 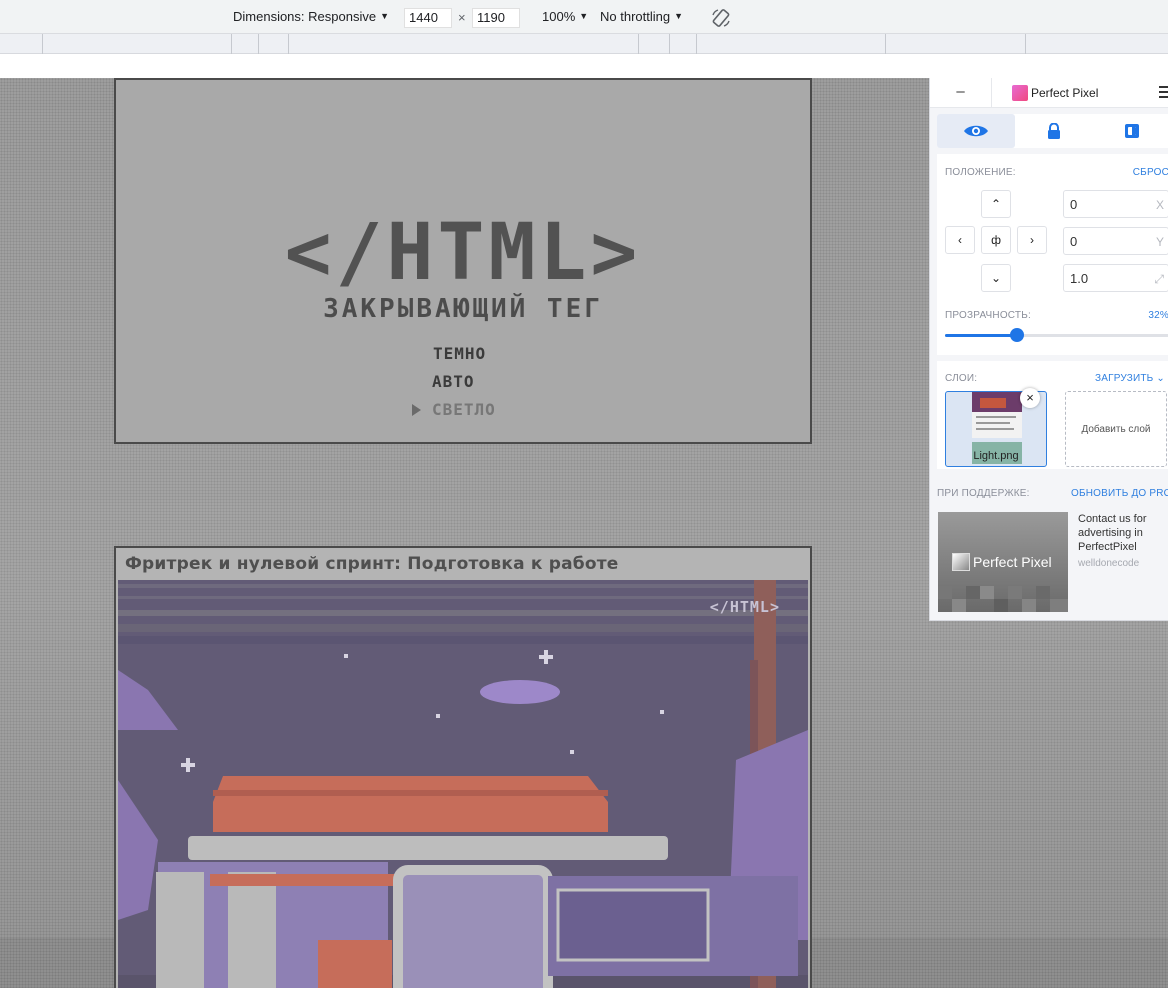 I want to click on scale-input: 1.0 ⤢, so click(x=1115, y=278).